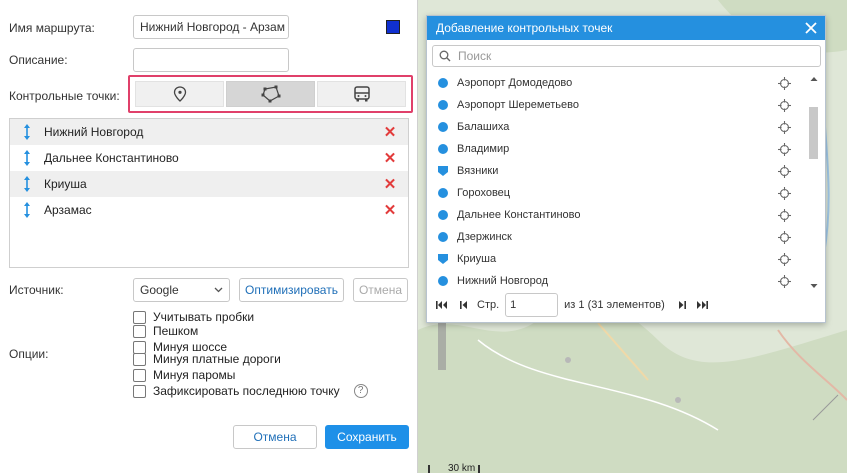  I want to click on checkpoint-item: Дзержинск, so click(617, 237).